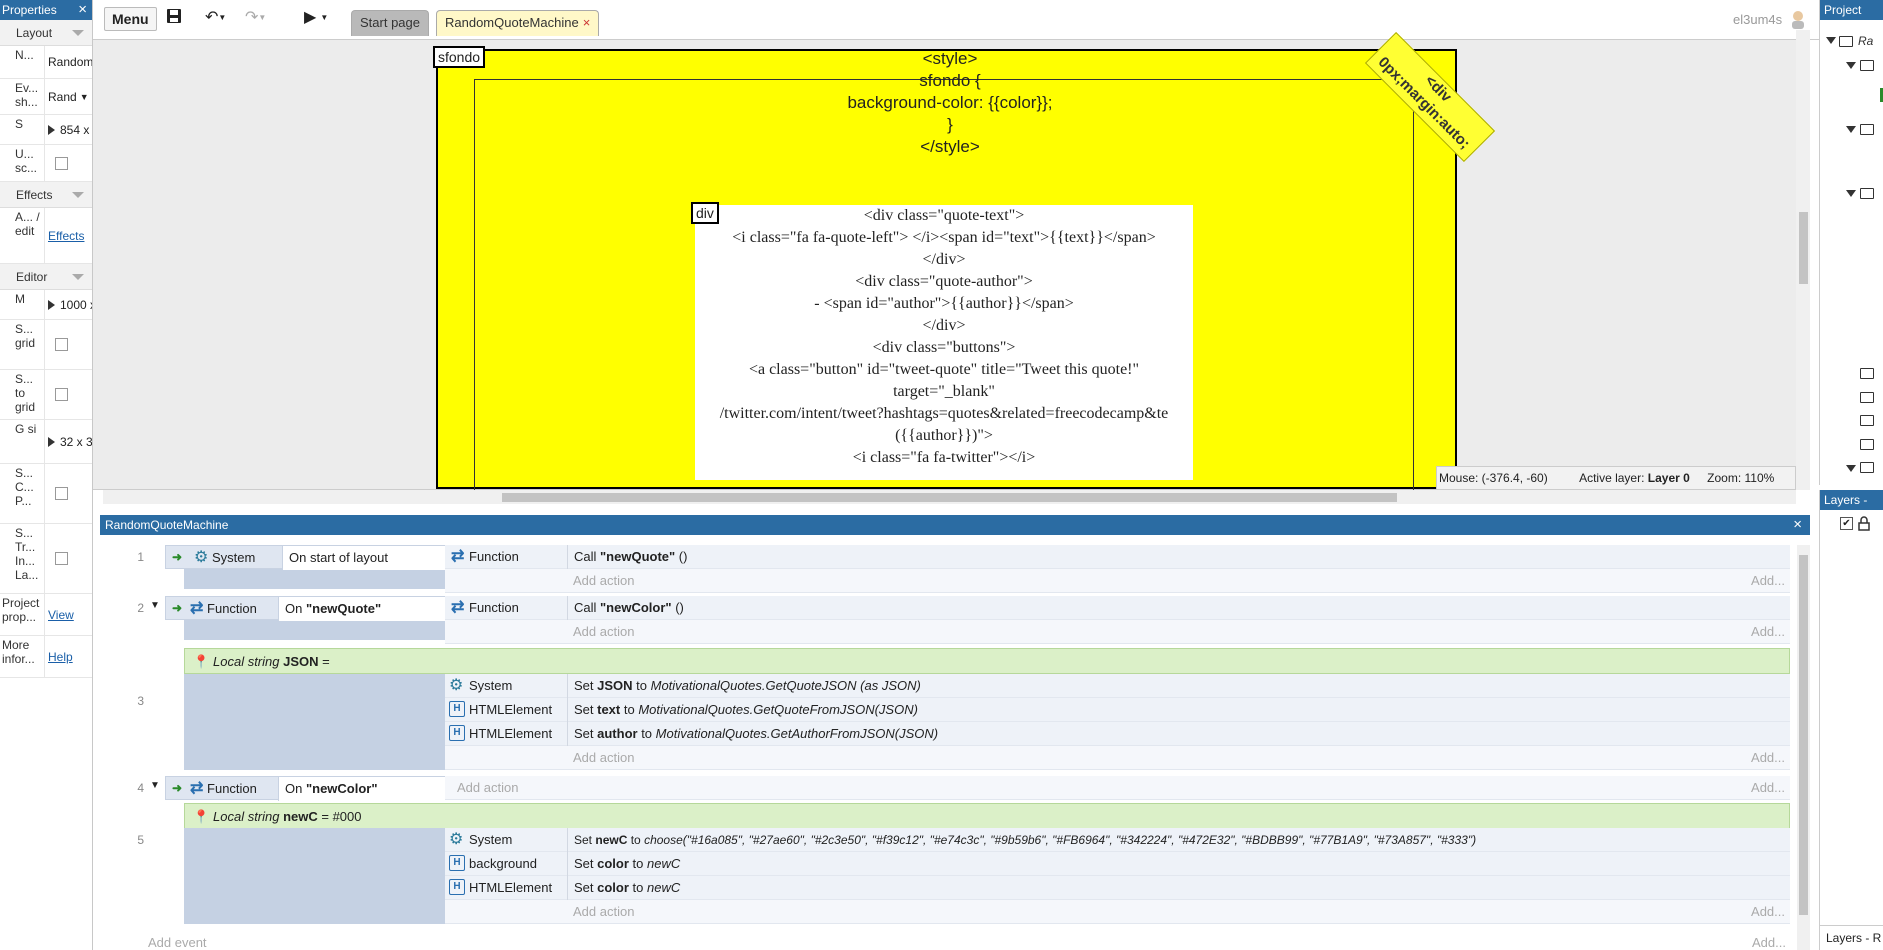 The image size is (1883, 950). What do you see at coordinates (46, 195) in the screenshot?
I see `group-effects: Effects` at bounding box center [46, 195].